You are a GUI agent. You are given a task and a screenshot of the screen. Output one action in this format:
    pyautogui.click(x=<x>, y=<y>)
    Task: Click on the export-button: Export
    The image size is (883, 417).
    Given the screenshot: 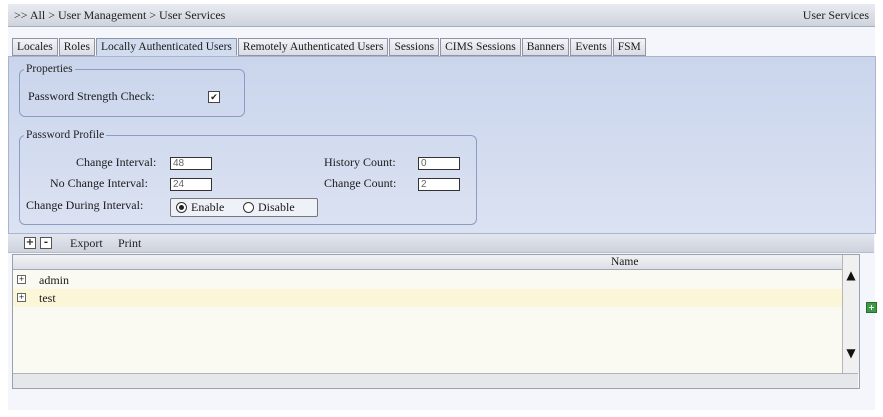 What is the action you would take?
    pyautogui.click(x=86, y=243)
    